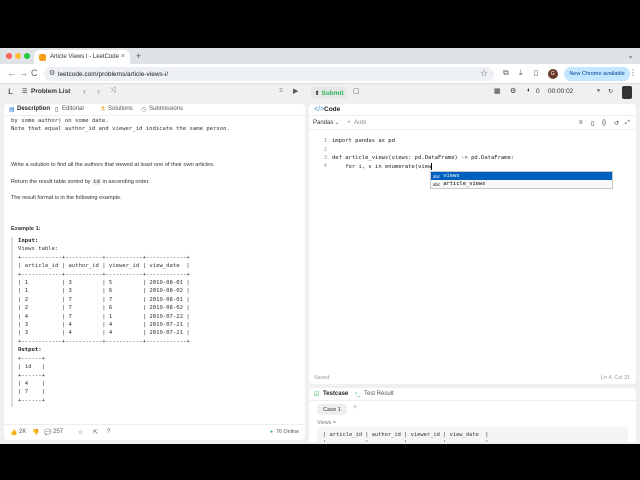  What do you see at coordinates (451, 176) in the screenshot?
I see `suggestion-label: views` at bounding box center [451, 176].